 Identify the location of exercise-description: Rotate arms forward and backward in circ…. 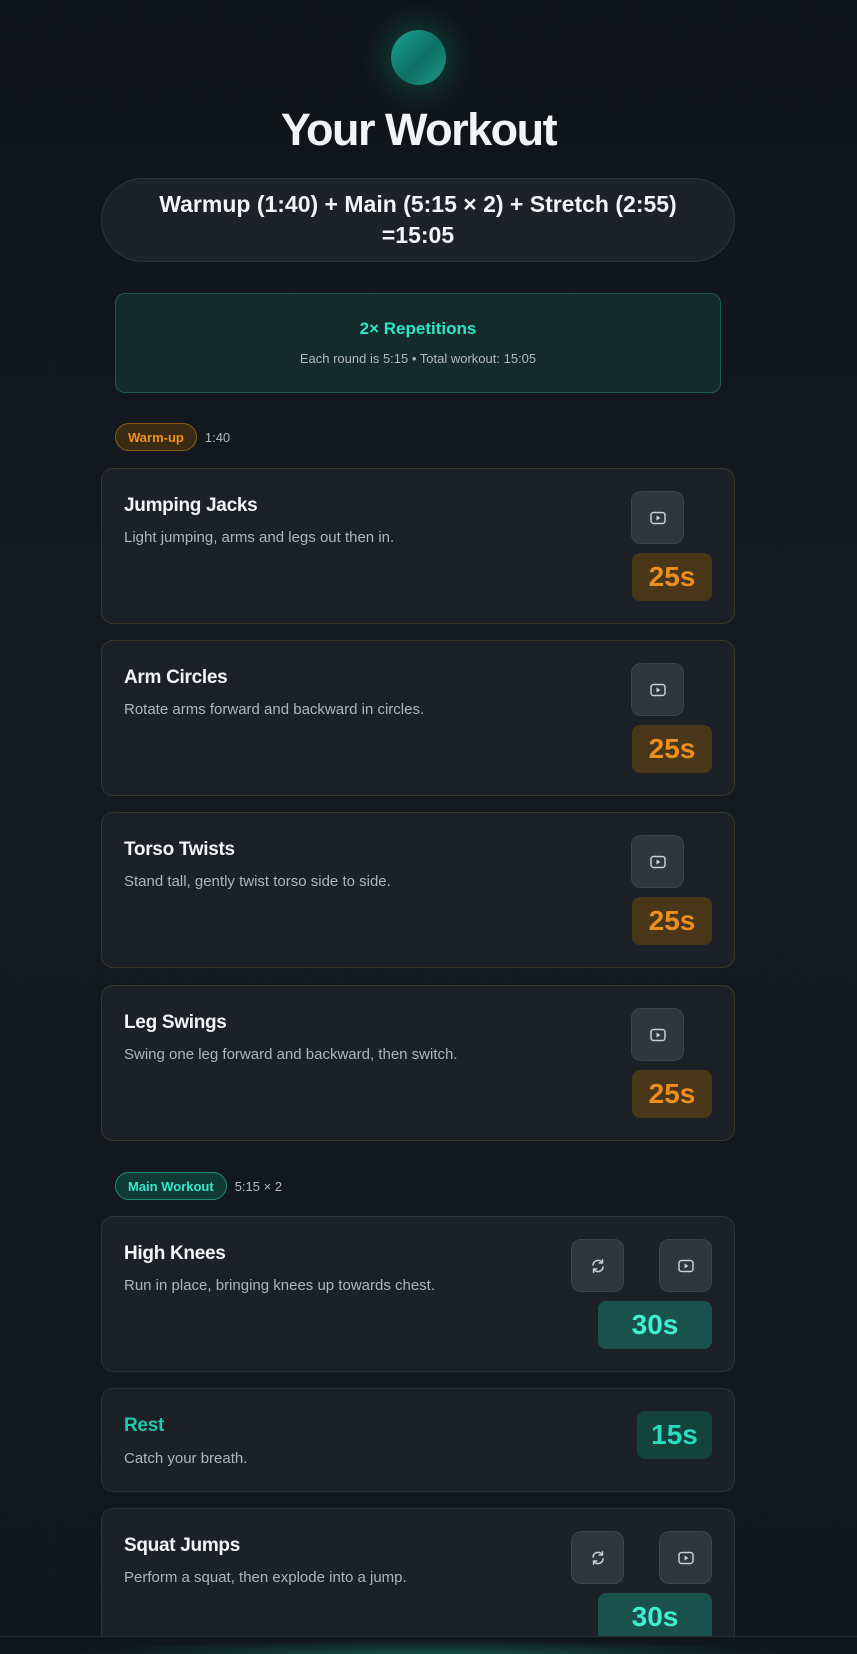
(274, 709).